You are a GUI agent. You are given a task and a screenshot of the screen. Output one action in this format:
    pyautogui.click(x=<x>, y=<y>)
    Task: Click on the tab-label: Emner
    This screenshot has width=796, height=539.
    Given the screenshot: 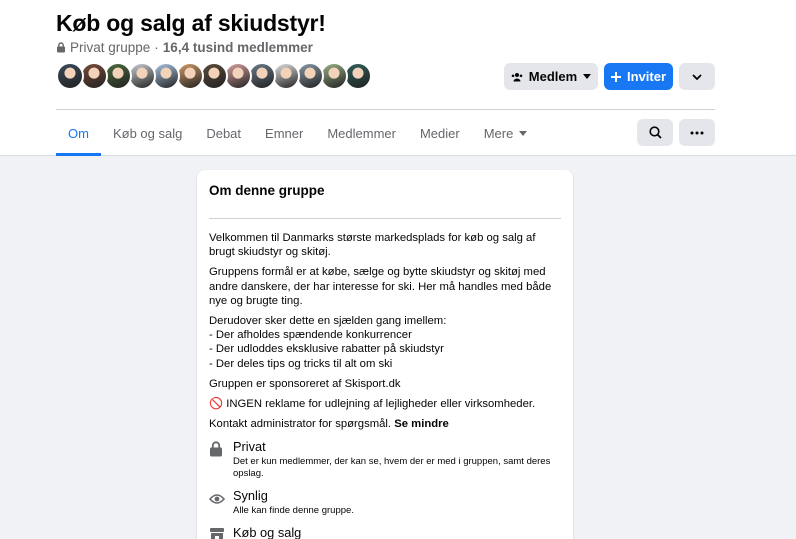 What is the action you would take?
    pyautogui.click(x=284, y=133)
    